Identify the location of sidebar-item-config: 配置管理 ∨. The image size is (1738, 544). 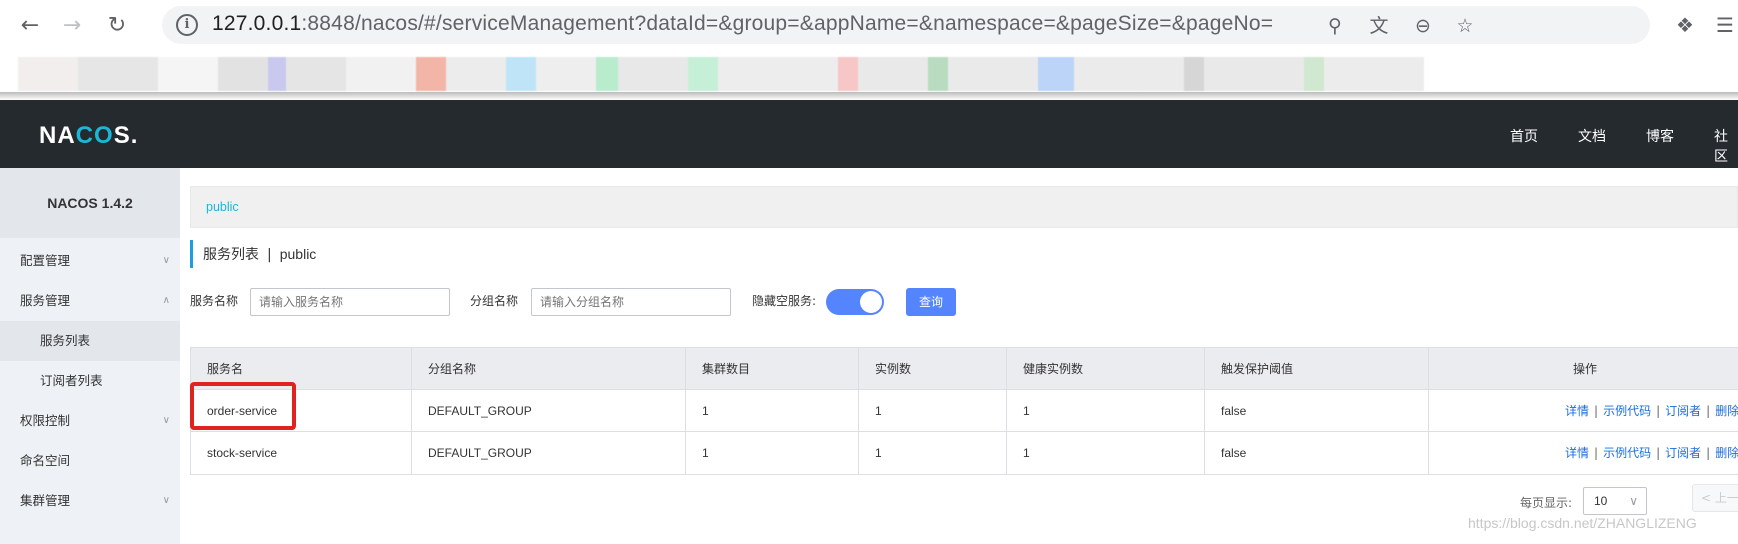
(90, 261).